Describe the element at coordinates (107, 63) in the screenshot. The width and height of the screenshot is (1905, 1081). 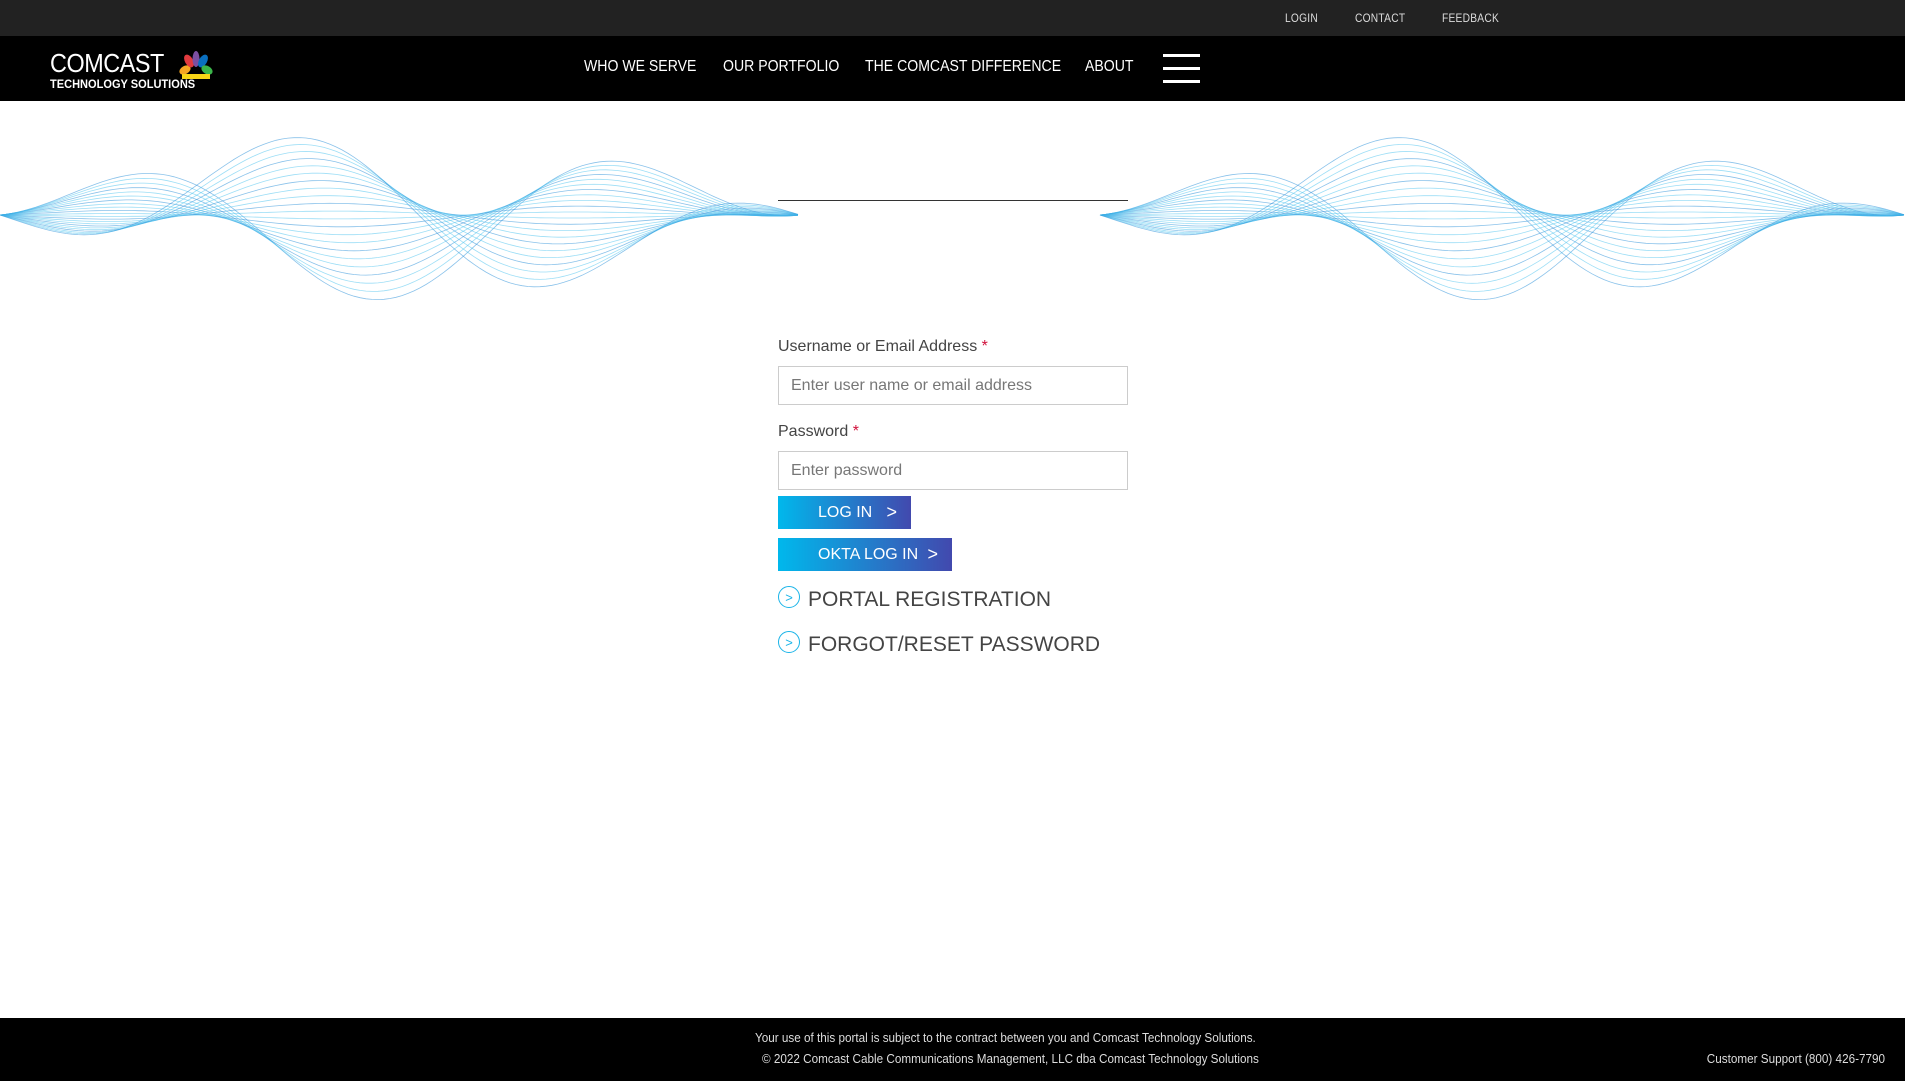
I see `logo-wordmark: COMCAST` at that location.